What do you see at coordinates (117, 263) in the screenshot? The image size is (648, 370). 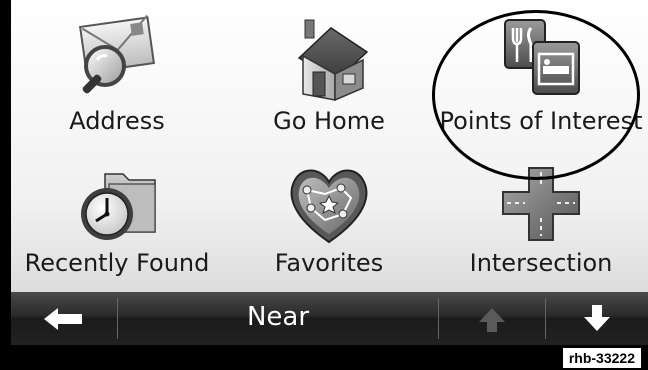 I see `menu-item-label: Recently Found` at bounding box center [117, 263].